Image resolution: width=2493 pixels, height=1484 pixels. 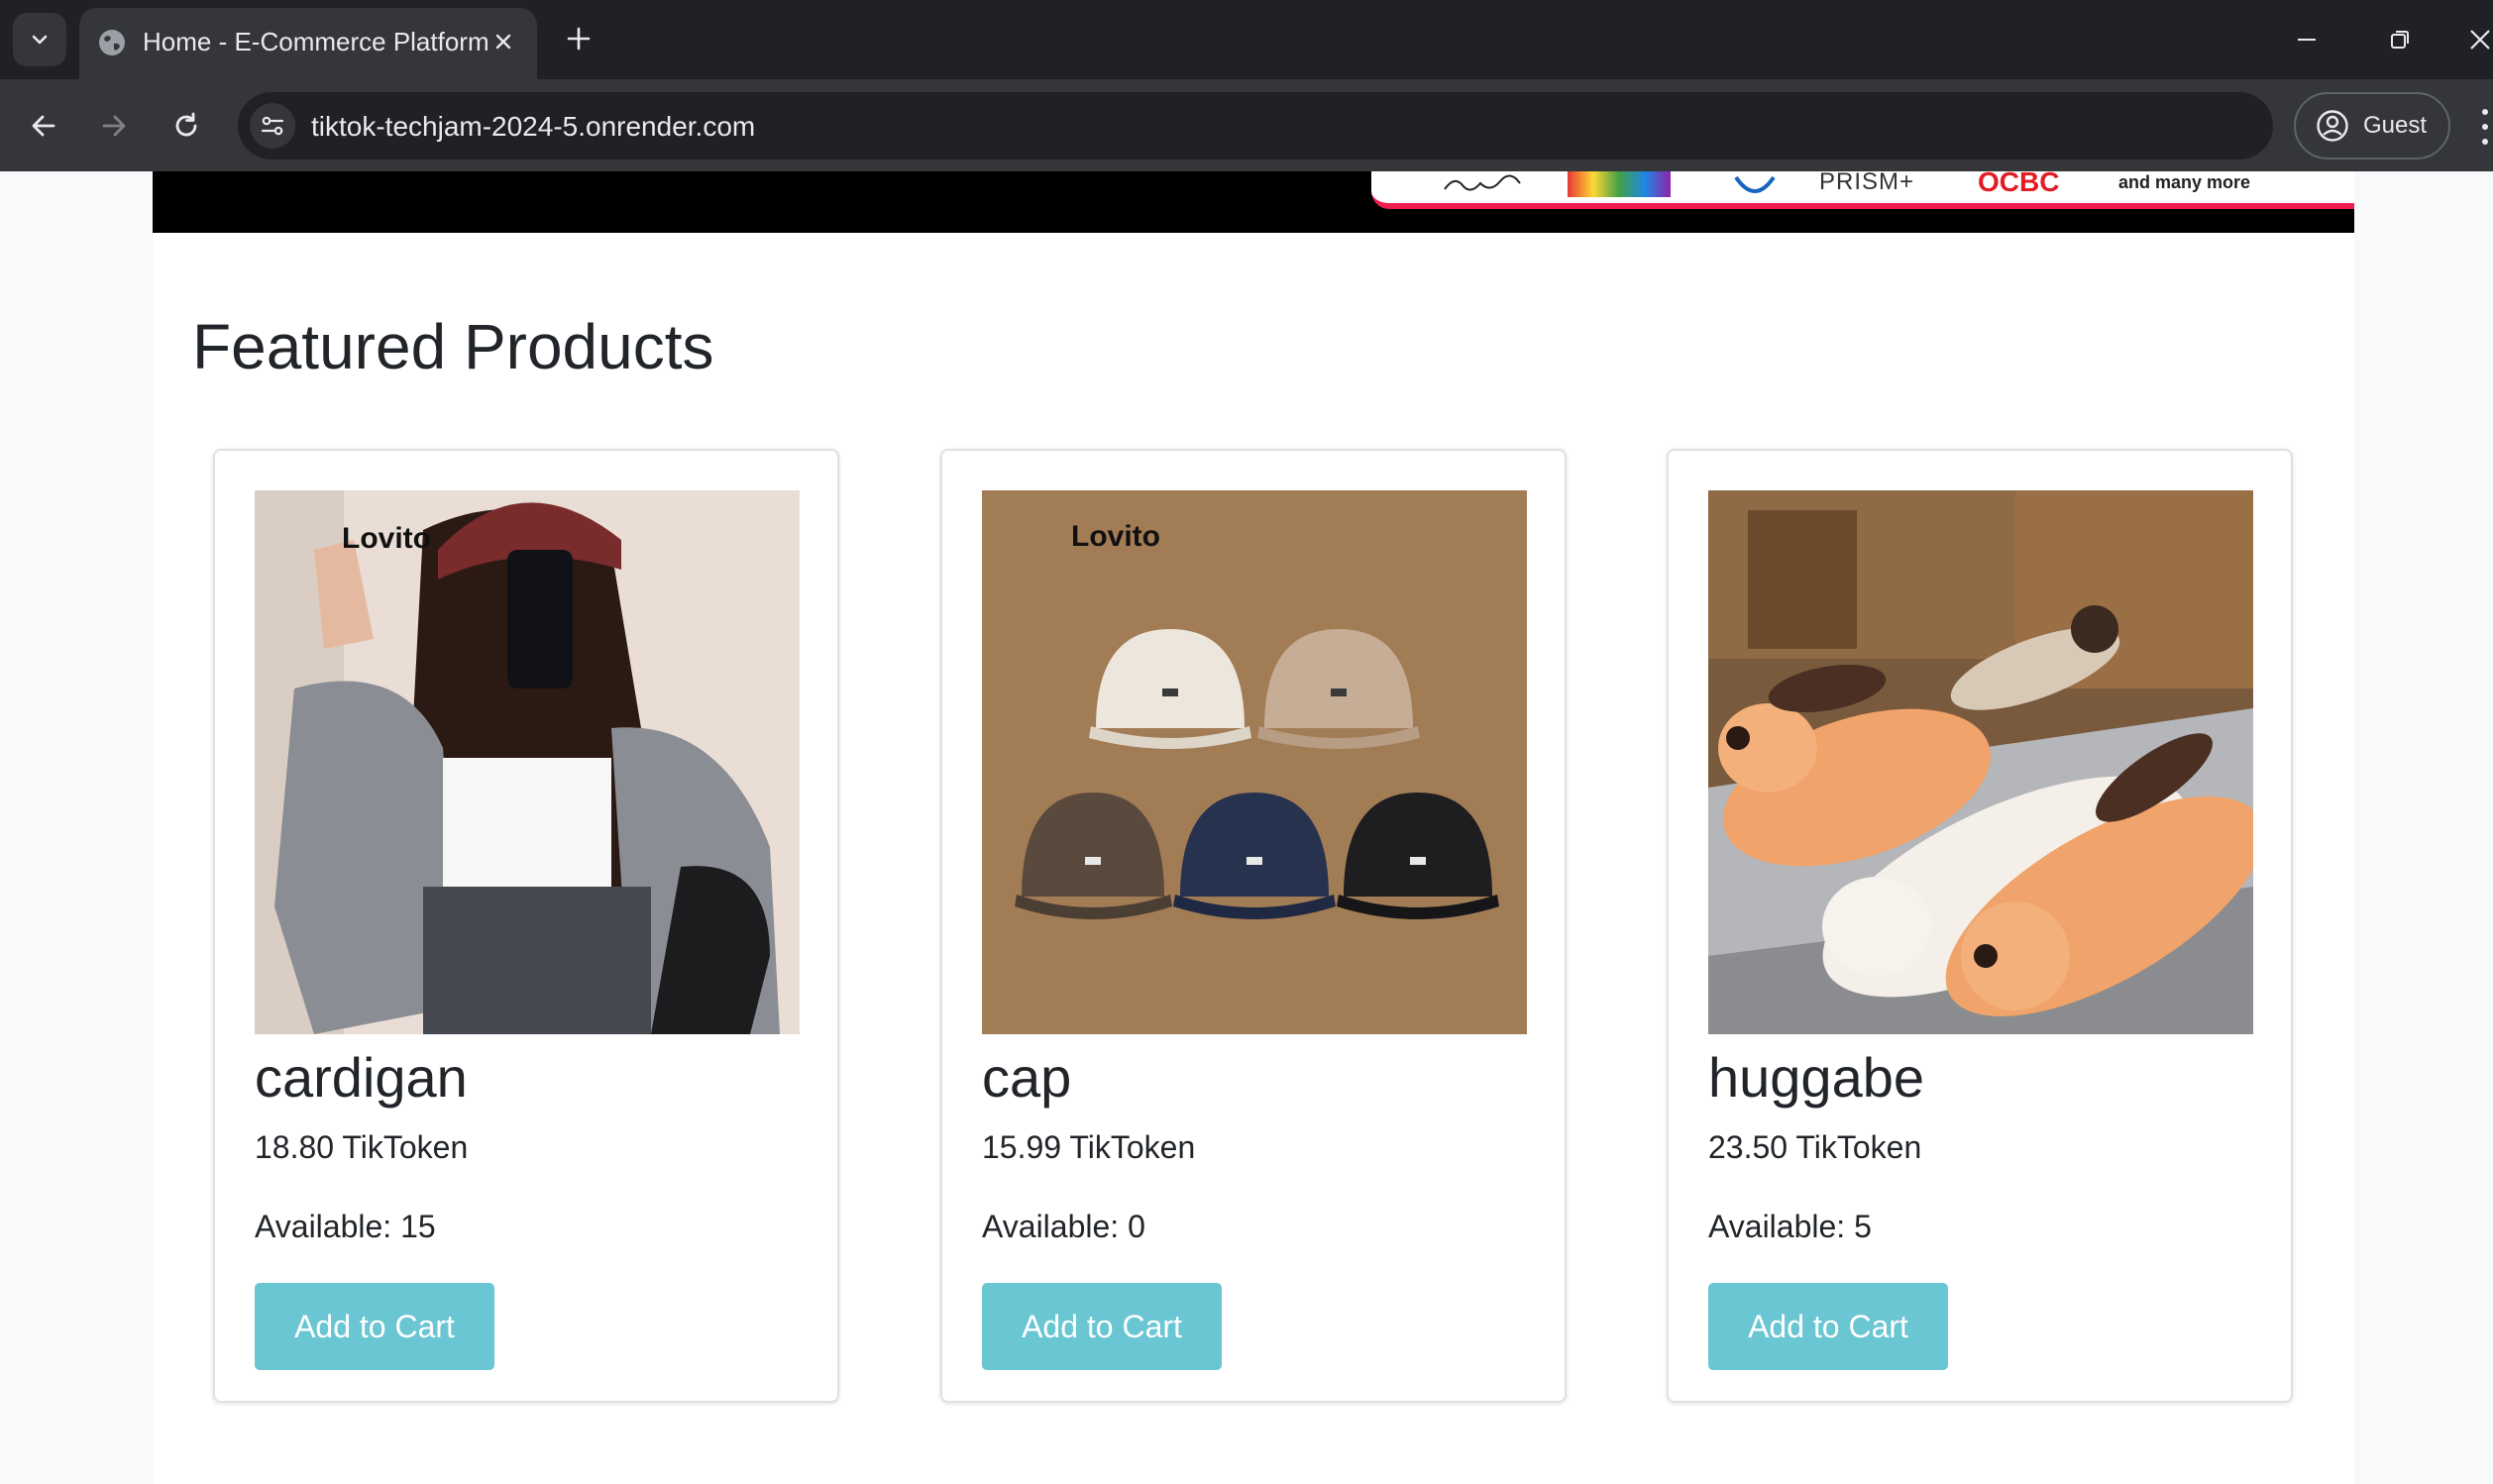 I want to click on cardigan-photo: Lovito, so click(x=527, y=762).